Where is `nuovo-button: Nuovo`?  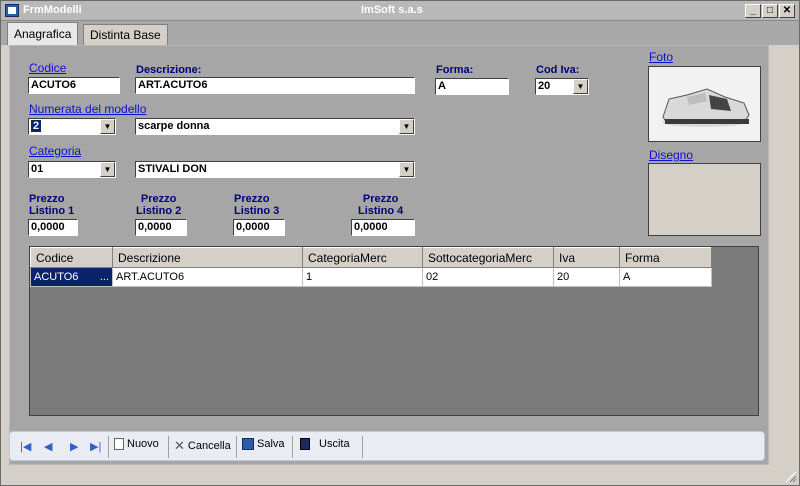 nuovo-button: Nuovo is located at coordinates (136, 444).